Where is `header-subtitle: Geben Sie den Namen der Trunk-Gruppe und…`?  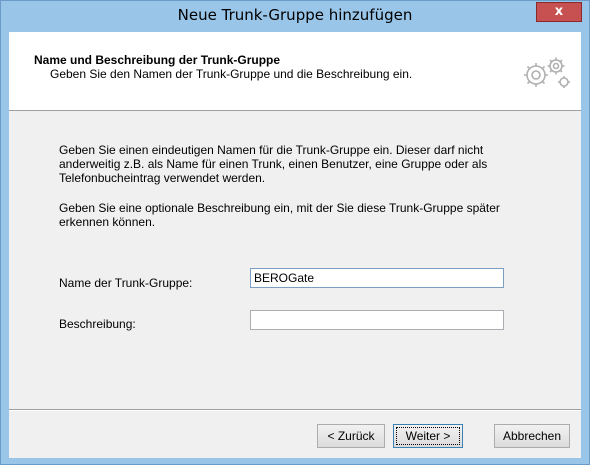
header-subtitle: Geben Sie den Namen der Trunk-Gruppe und… is located at coordinates (231, 74).